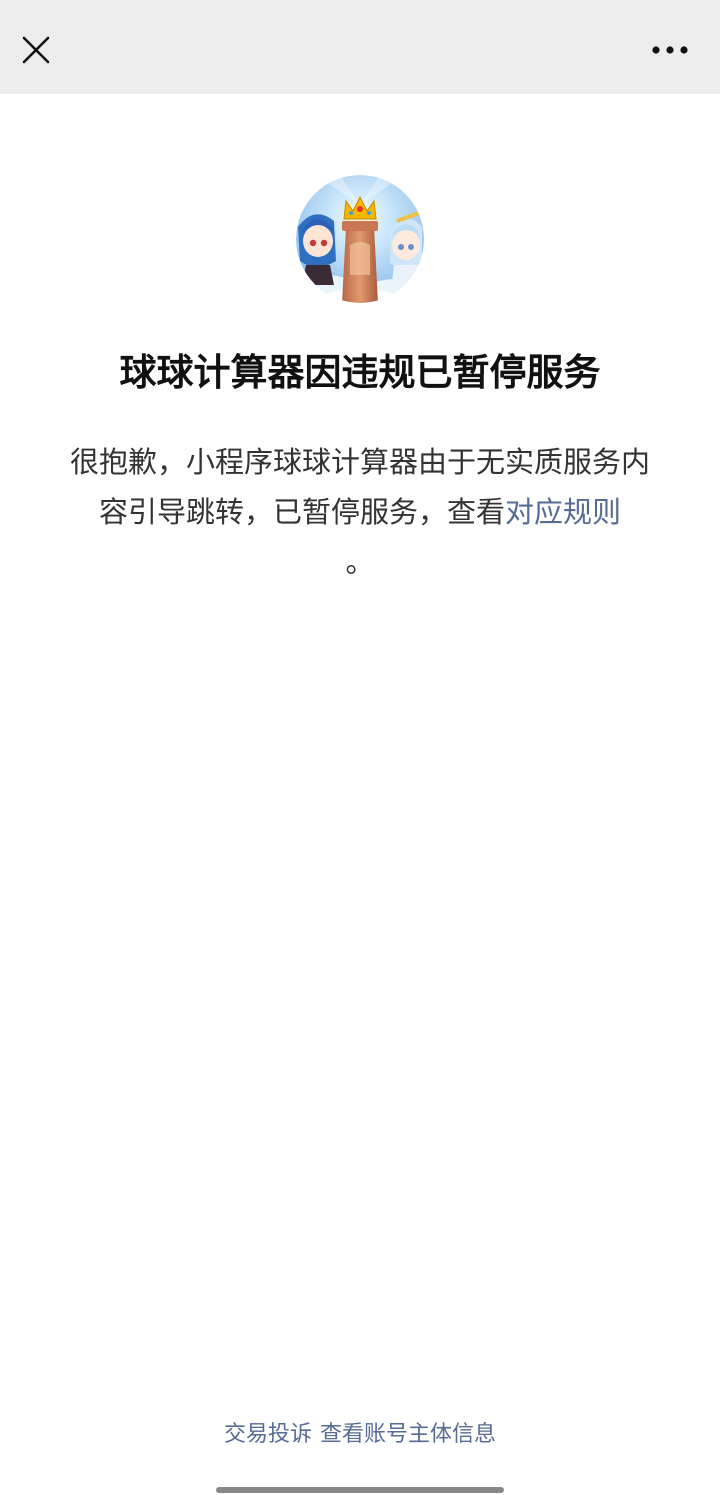 The width and height of the screenshot is (720, 1495). What do you see at coordinates (360, 372) in the screenshot?
I see `page-title: 球球计算器因违规已暂停服务` at bounding box center [360, 372].